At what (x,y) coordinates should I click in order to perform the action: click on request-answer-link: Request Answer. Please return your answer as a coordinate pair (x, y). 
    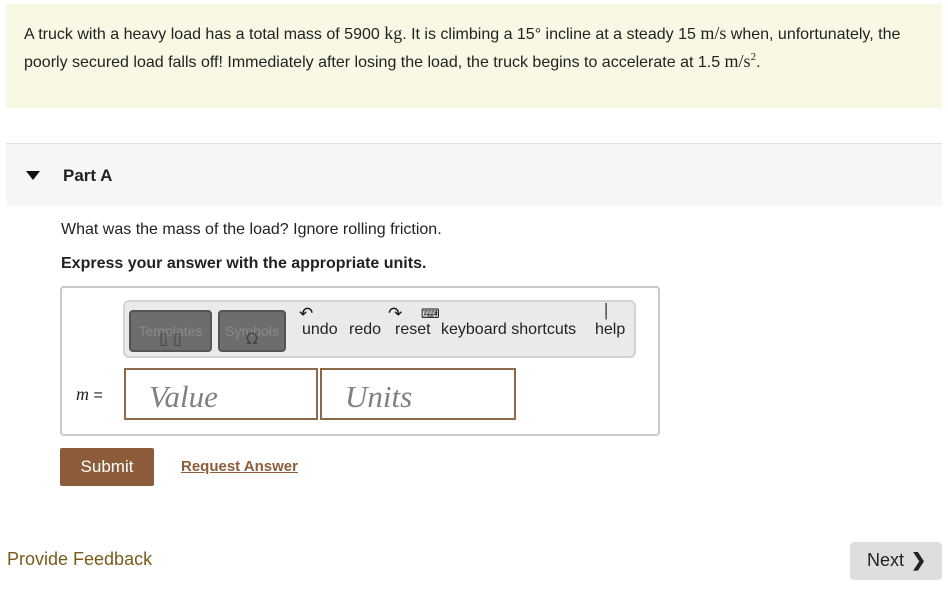
    Looking at the image, I should click on (239, 466).